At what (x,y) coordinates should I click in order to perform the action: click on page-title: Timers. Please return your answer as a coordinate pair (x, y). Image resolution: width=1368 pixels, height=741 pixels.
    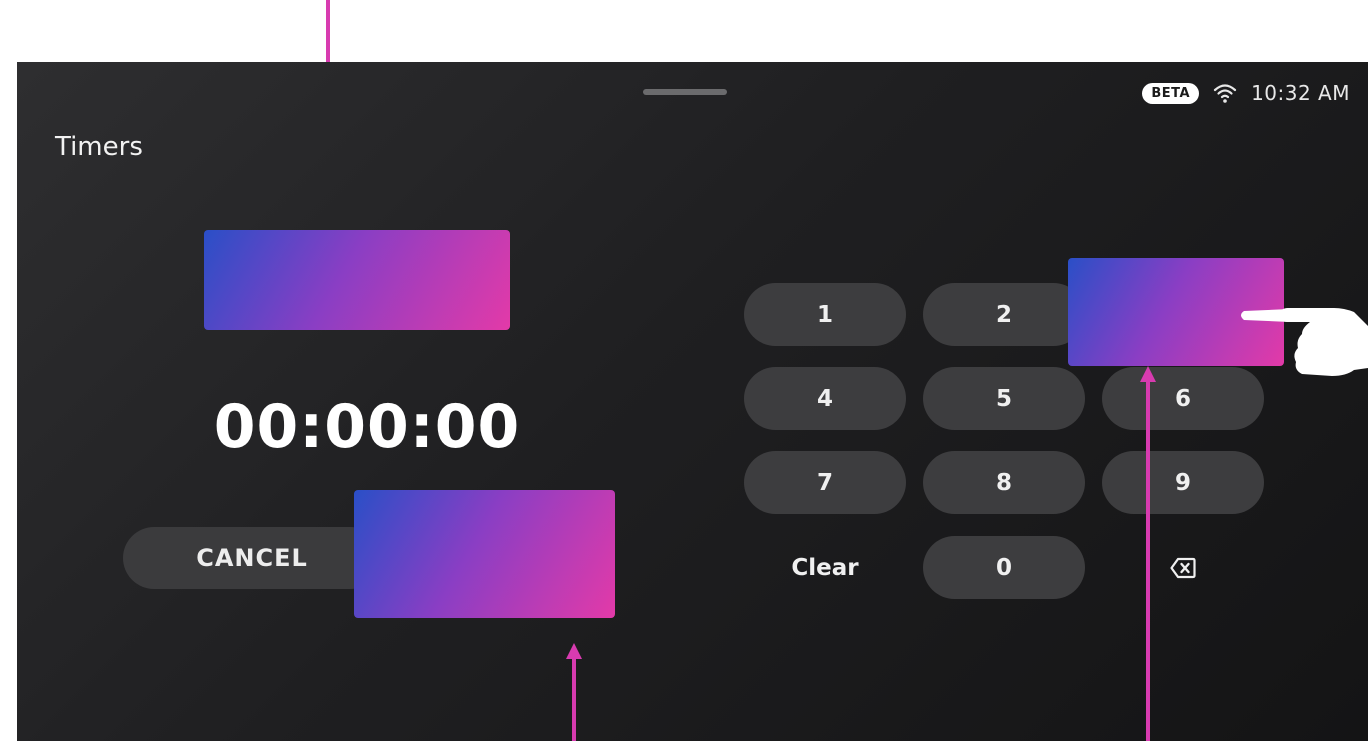
    Looking at the image, I should click on (99, 147).